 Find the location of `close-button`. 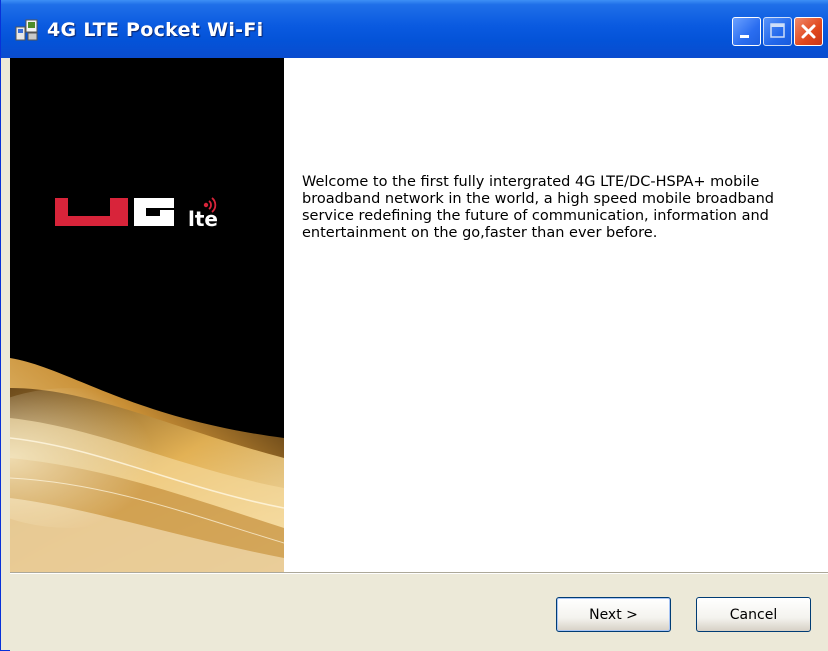

close-button is located at coordinates (808, 31).